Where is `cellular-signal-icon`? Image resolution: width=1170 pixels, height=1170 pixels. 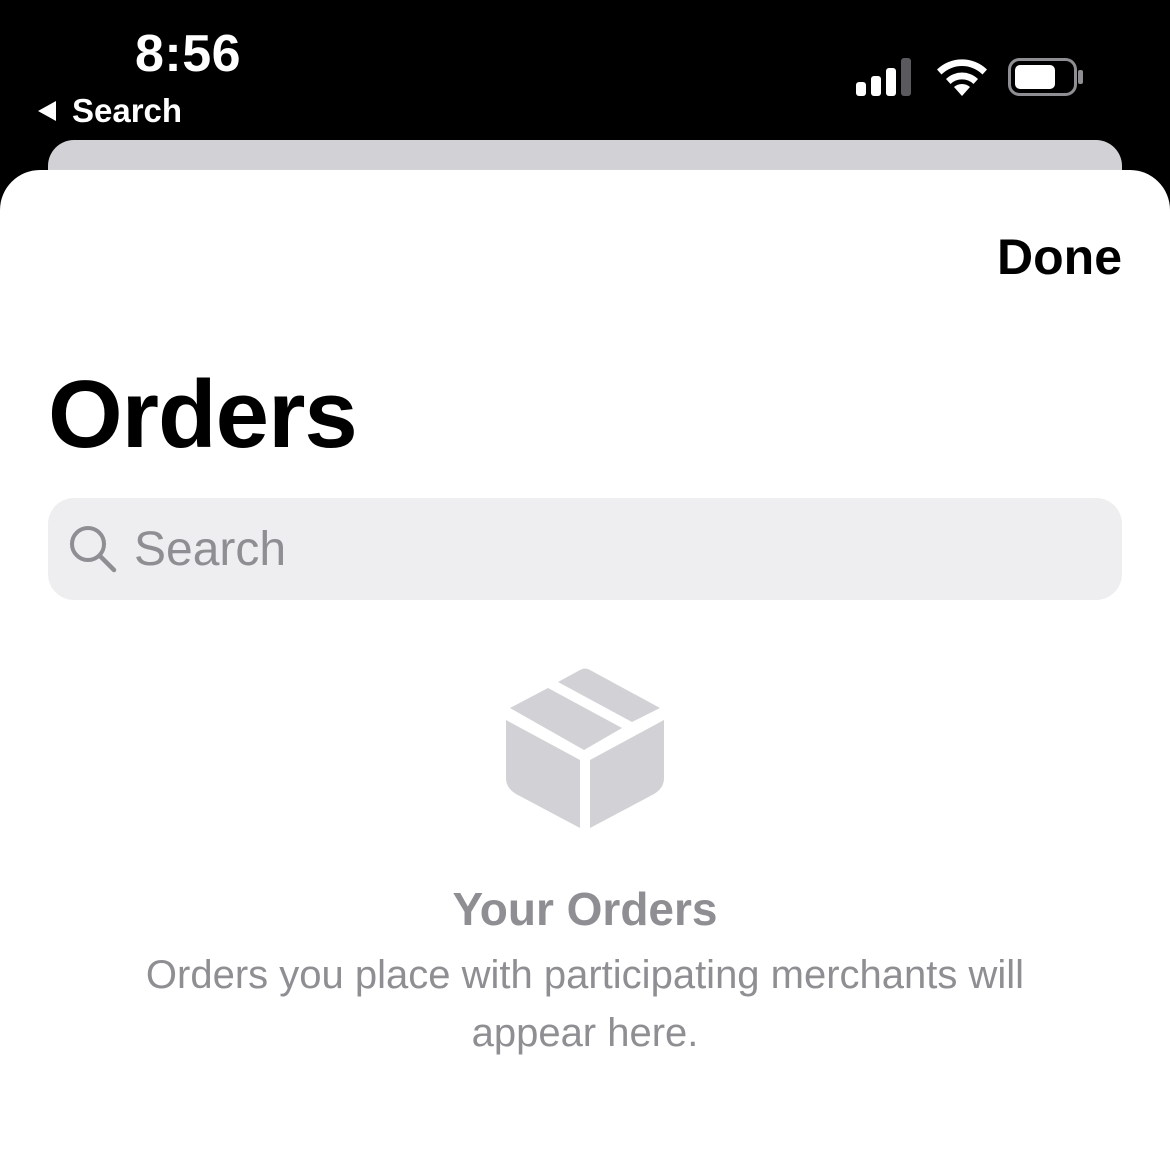 cellular-signal-icon is located at coordinates (885, 77).